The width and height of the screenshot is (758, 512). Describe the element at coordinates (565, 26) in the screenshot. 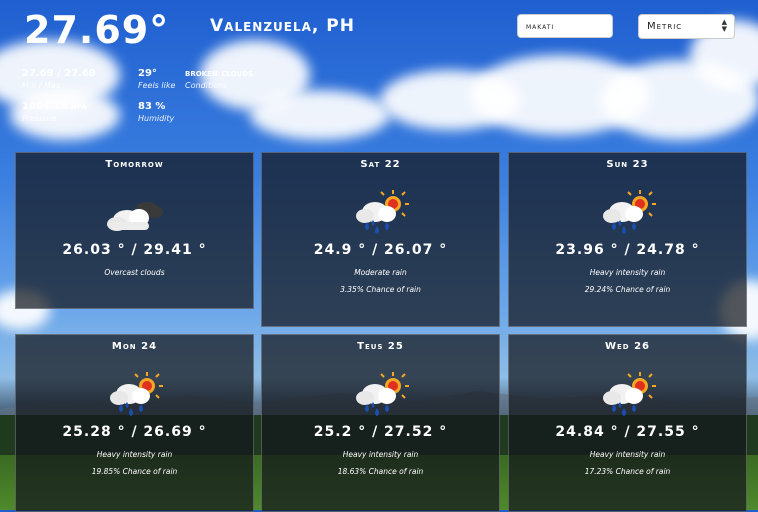

I see `city-search-input: makati` at that location.